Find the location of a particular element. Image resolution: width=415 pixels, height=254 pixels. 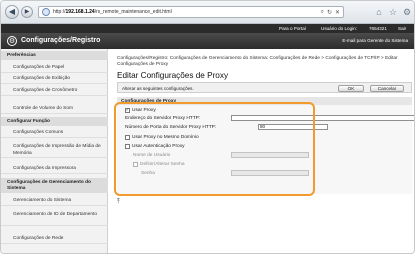

refresh-icon: ↻ is located at coordinates (329, 12).